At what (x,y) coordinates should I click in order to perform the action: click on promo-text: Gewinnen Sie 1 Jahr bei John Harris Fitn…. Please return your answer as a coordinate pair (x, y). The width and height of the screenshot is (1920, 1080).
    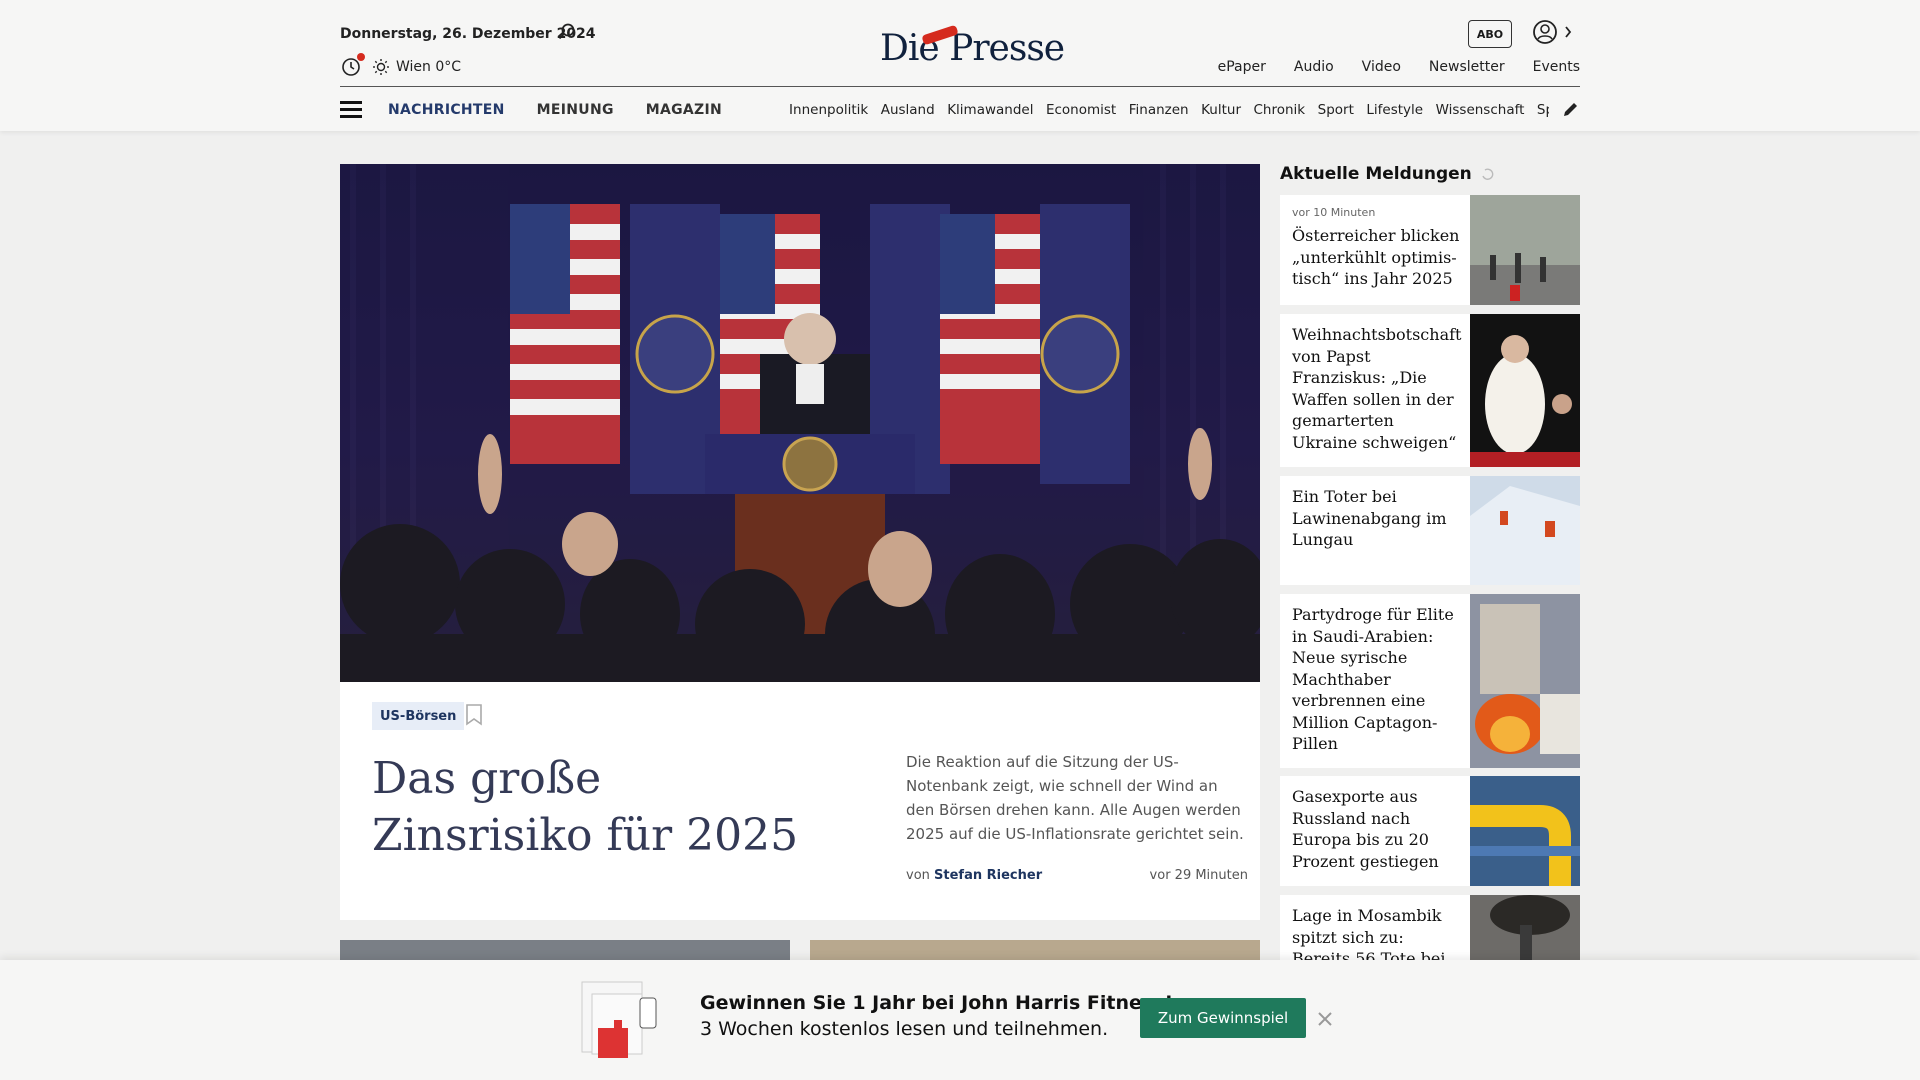
    Looking at the image, I should click on (936, 1016).